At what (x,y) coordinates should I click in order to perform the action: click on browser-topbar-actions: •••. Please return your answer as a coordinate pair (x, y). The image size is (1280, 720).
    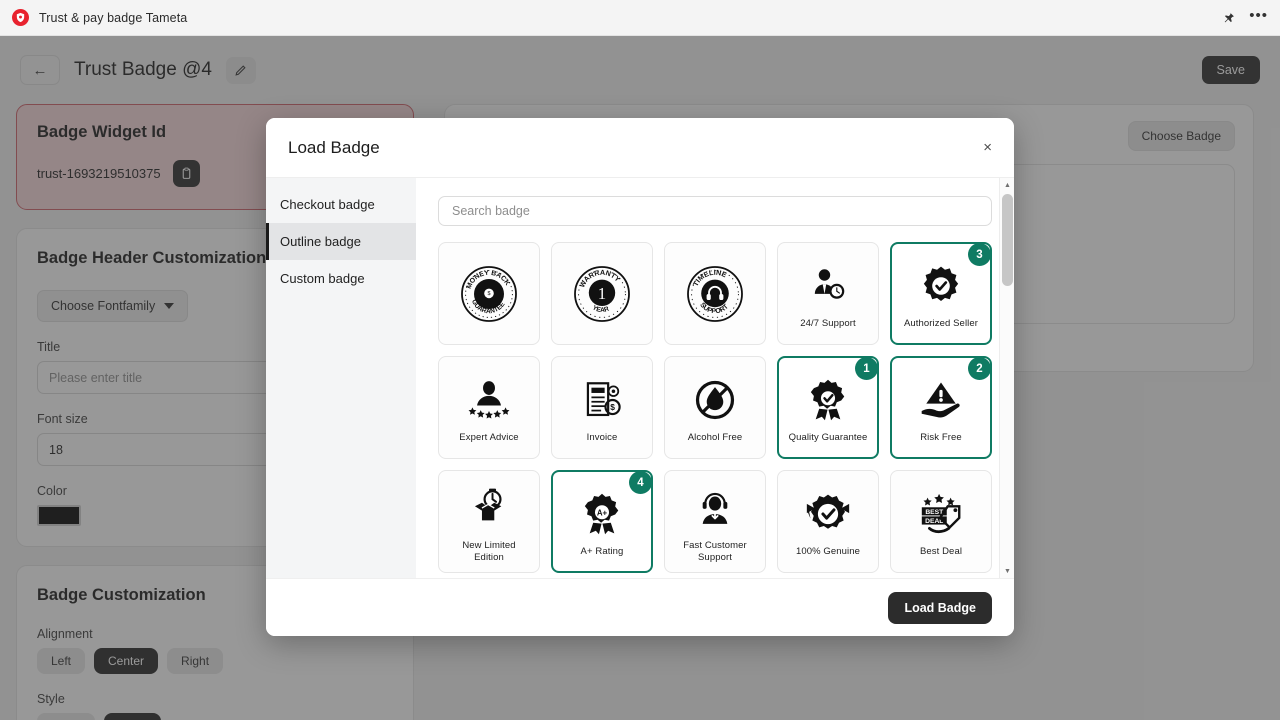
    Looking at the image, I should click on (1245, 18).